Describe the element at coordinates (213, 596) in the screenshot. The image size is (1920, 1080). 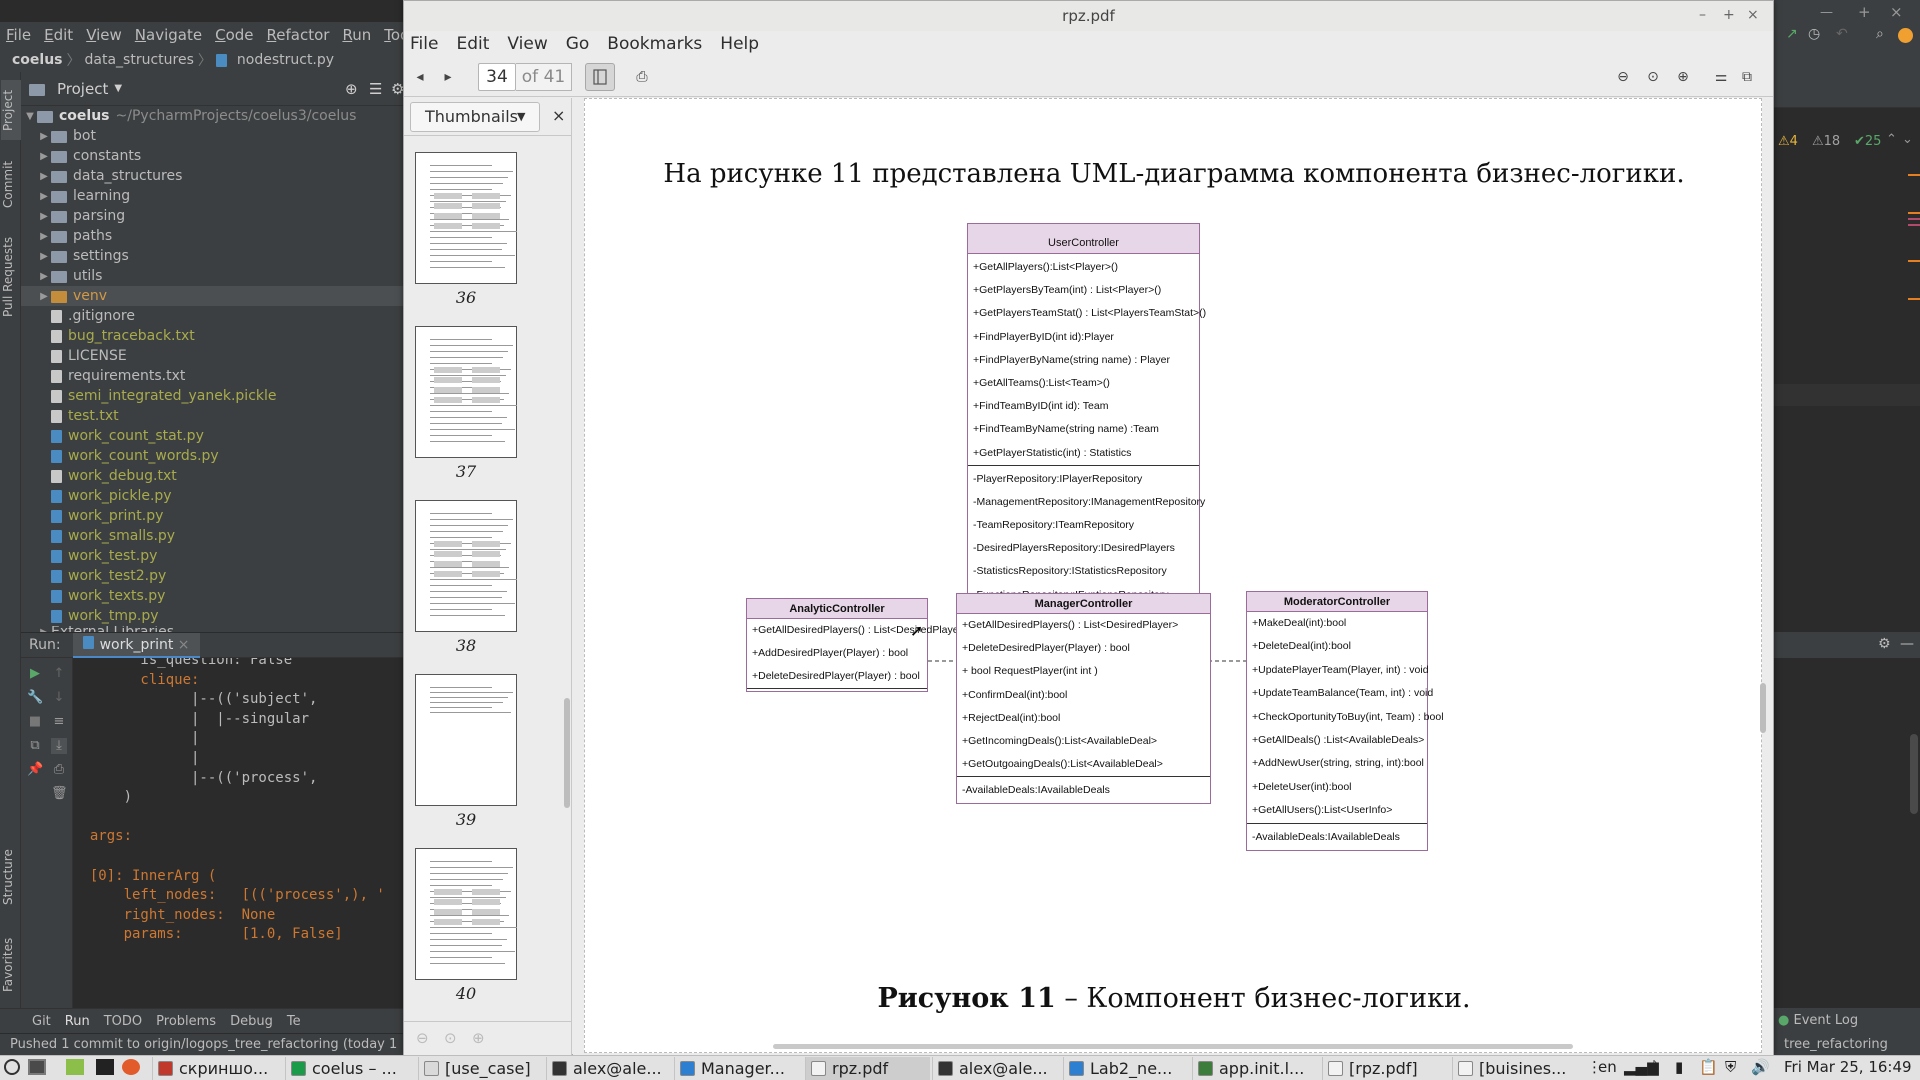
I see `tree-file: work_texts.py` at that location.